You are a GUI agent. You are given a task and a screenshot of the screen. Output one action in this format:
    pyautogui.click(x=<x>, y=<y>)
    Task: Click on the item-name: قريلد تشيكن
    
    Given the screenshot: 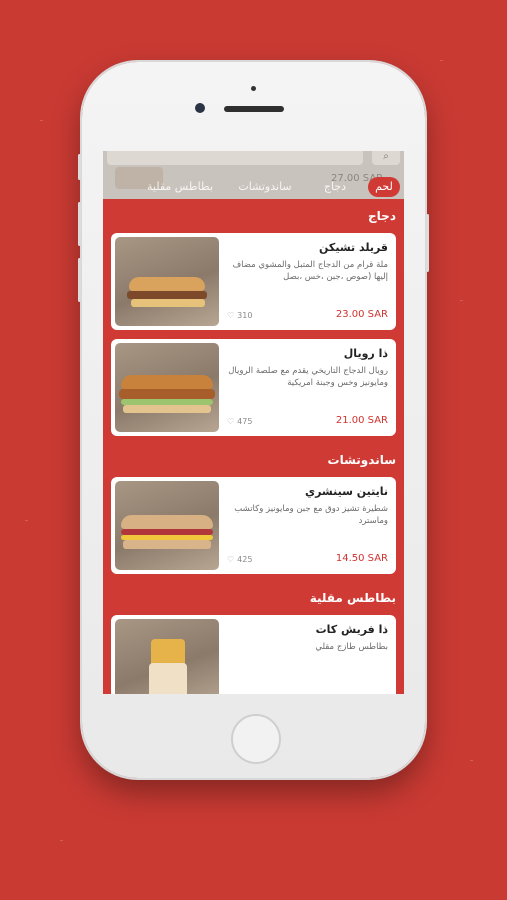 What is the action you would take?
    pyautogui.click(x=353, y=247)
    